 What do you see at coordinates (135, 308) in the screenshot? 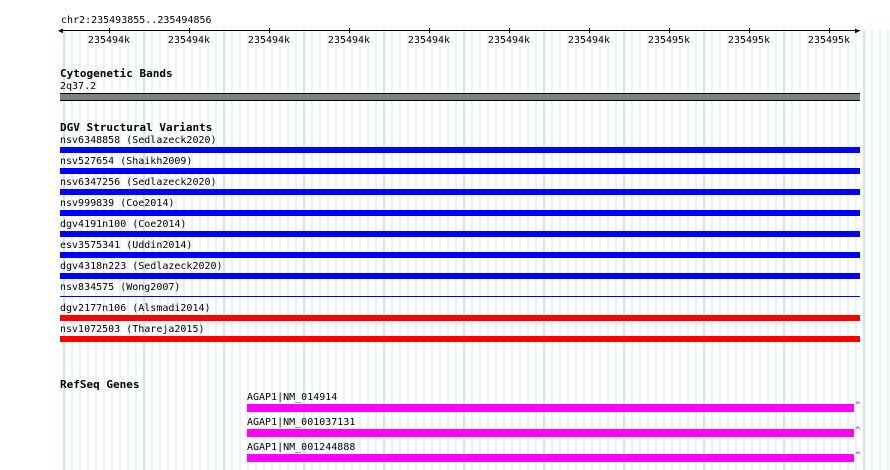
I see `variant-label: dgv2177n106 (Alsmadi2014)` at bounding box center [135, 308].